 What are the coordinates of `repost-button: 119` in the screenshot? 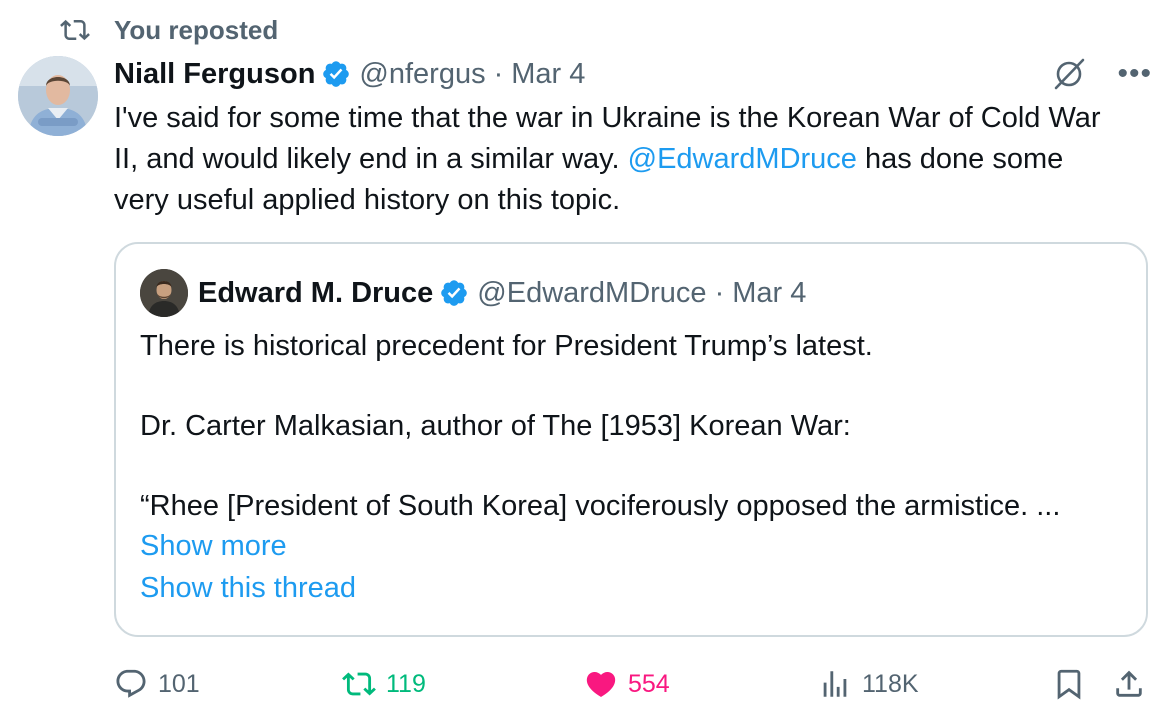 It's located at (384, 684).